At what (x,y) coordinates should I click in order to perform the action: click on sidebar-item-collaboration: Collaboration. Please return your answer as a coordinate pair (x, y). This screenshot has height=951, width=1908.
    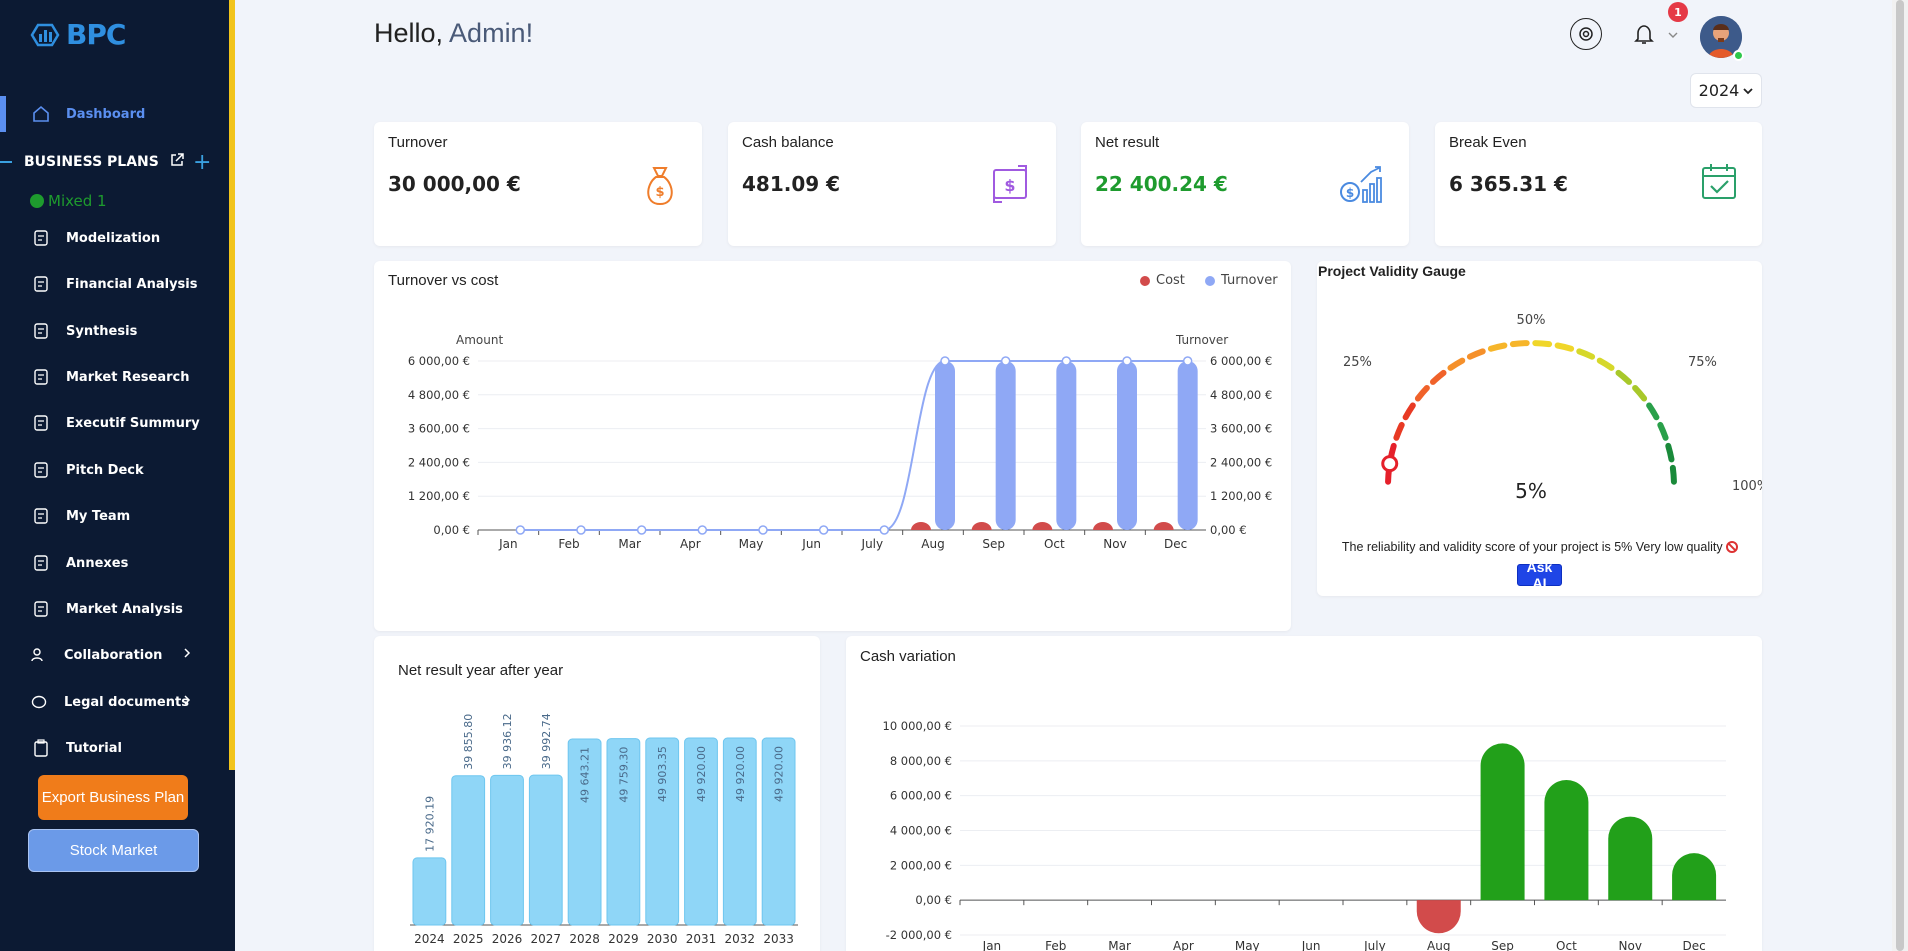
    Looking at the image, I should click on (114, 655).